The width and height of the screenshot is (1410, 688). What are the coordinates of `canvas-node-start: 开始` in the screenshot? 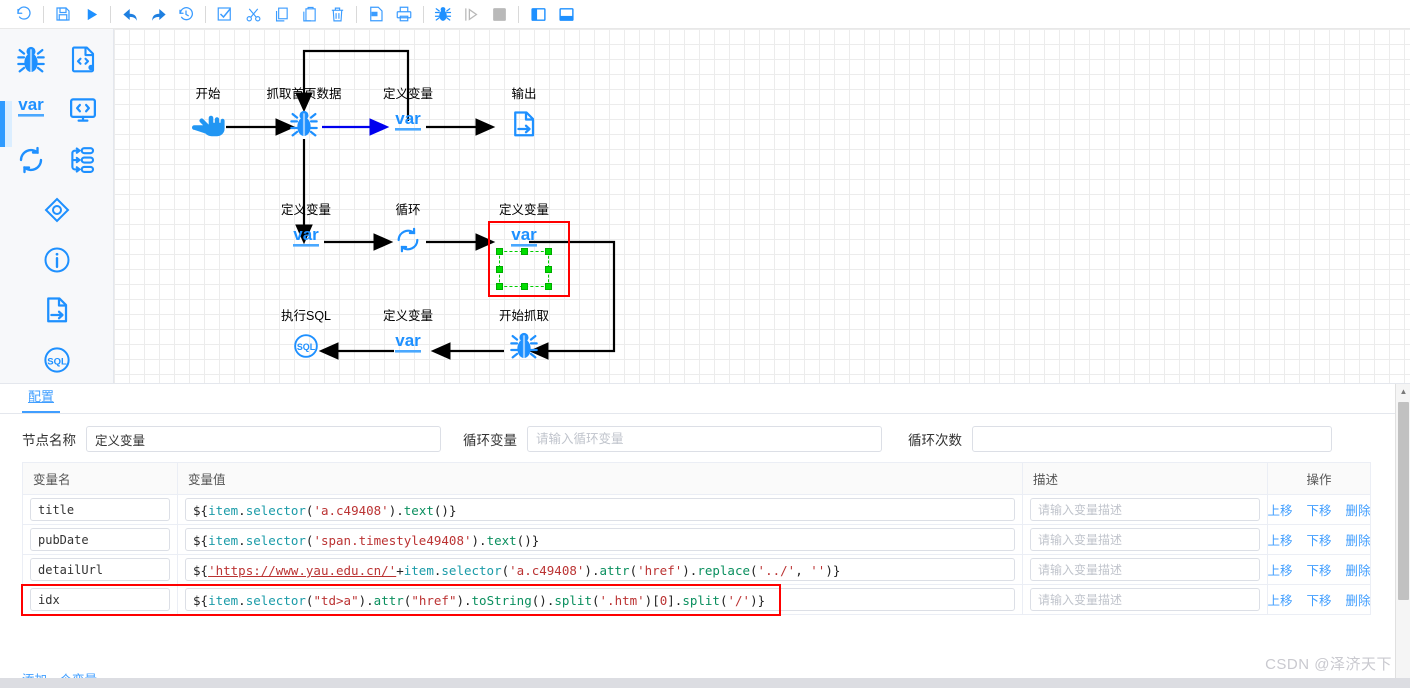 It's located at (208, 115).